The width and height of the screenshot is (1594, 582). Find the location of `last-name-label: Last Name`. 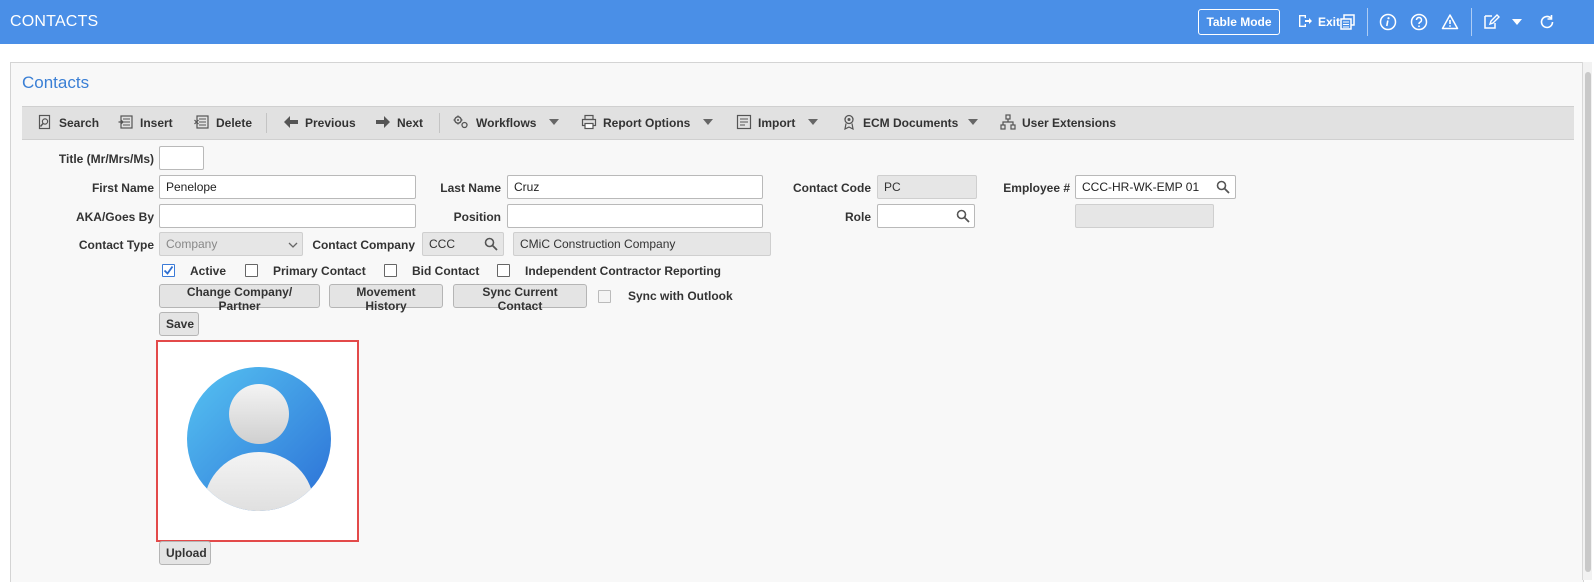

last-name-label: Last Name is located at coordinates (470, 188).